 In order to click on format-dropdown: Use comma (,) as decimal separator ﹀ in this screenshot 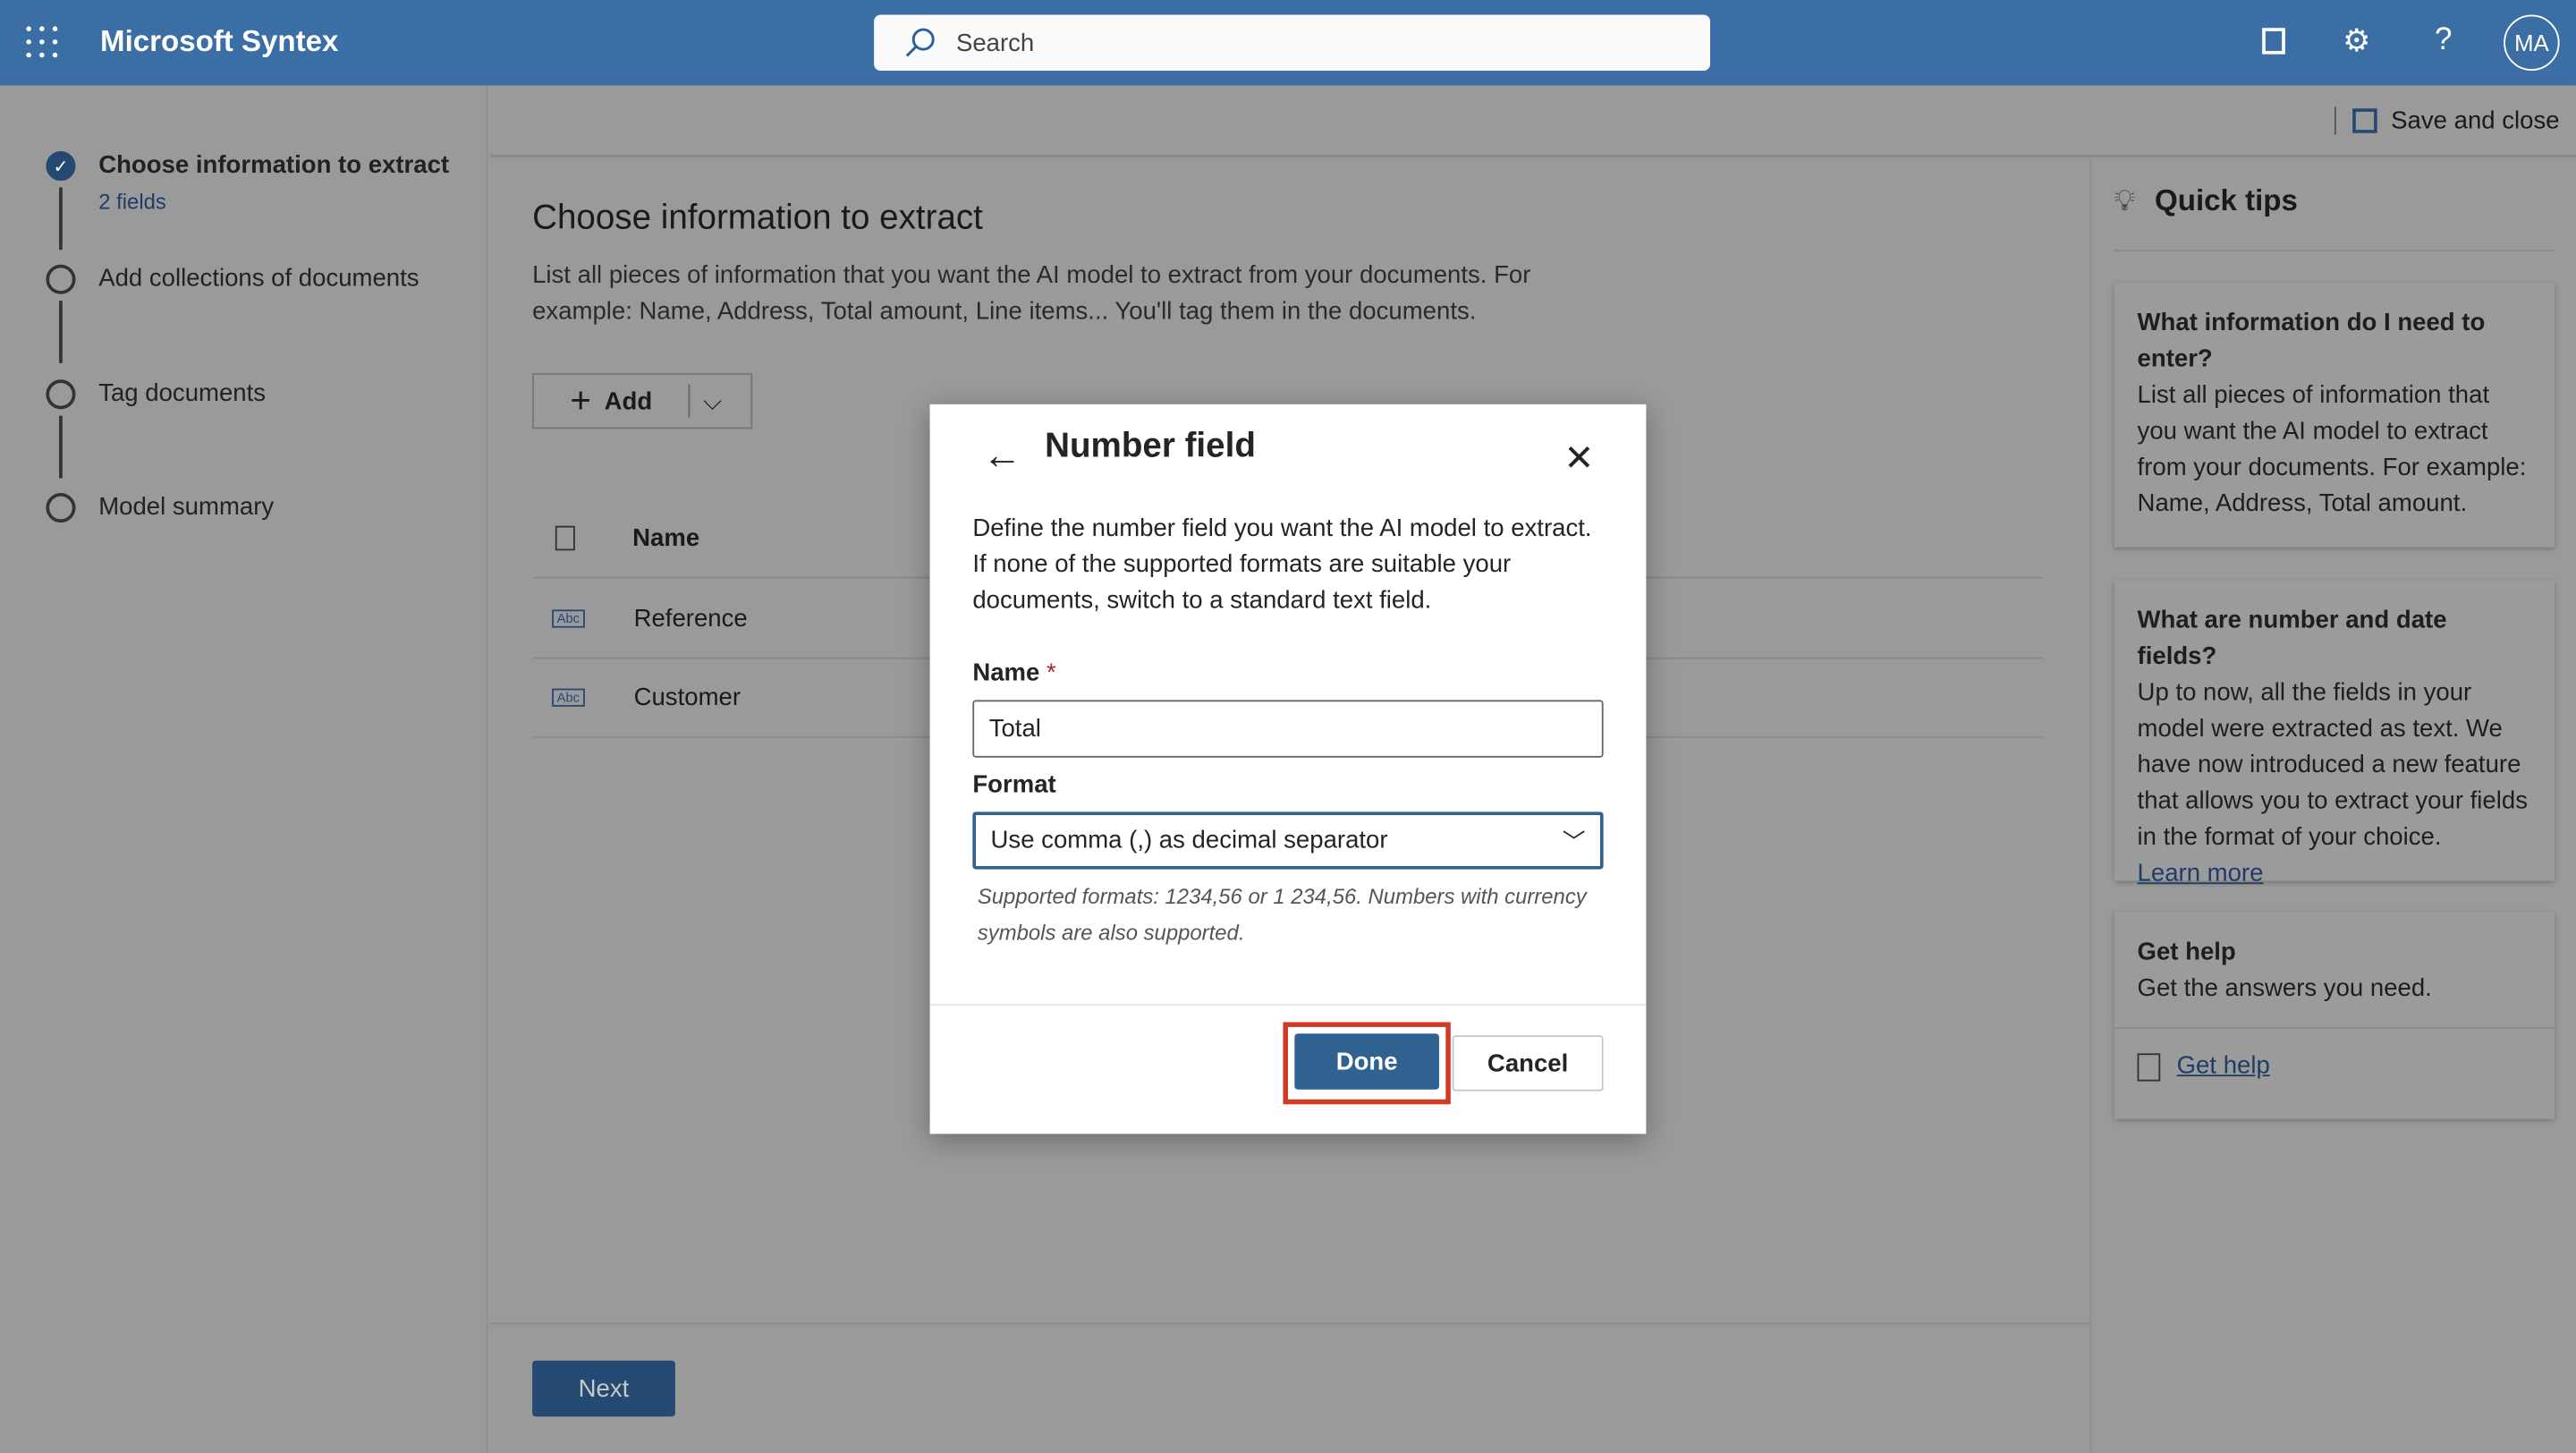, I will do `click(1288, 840)`.